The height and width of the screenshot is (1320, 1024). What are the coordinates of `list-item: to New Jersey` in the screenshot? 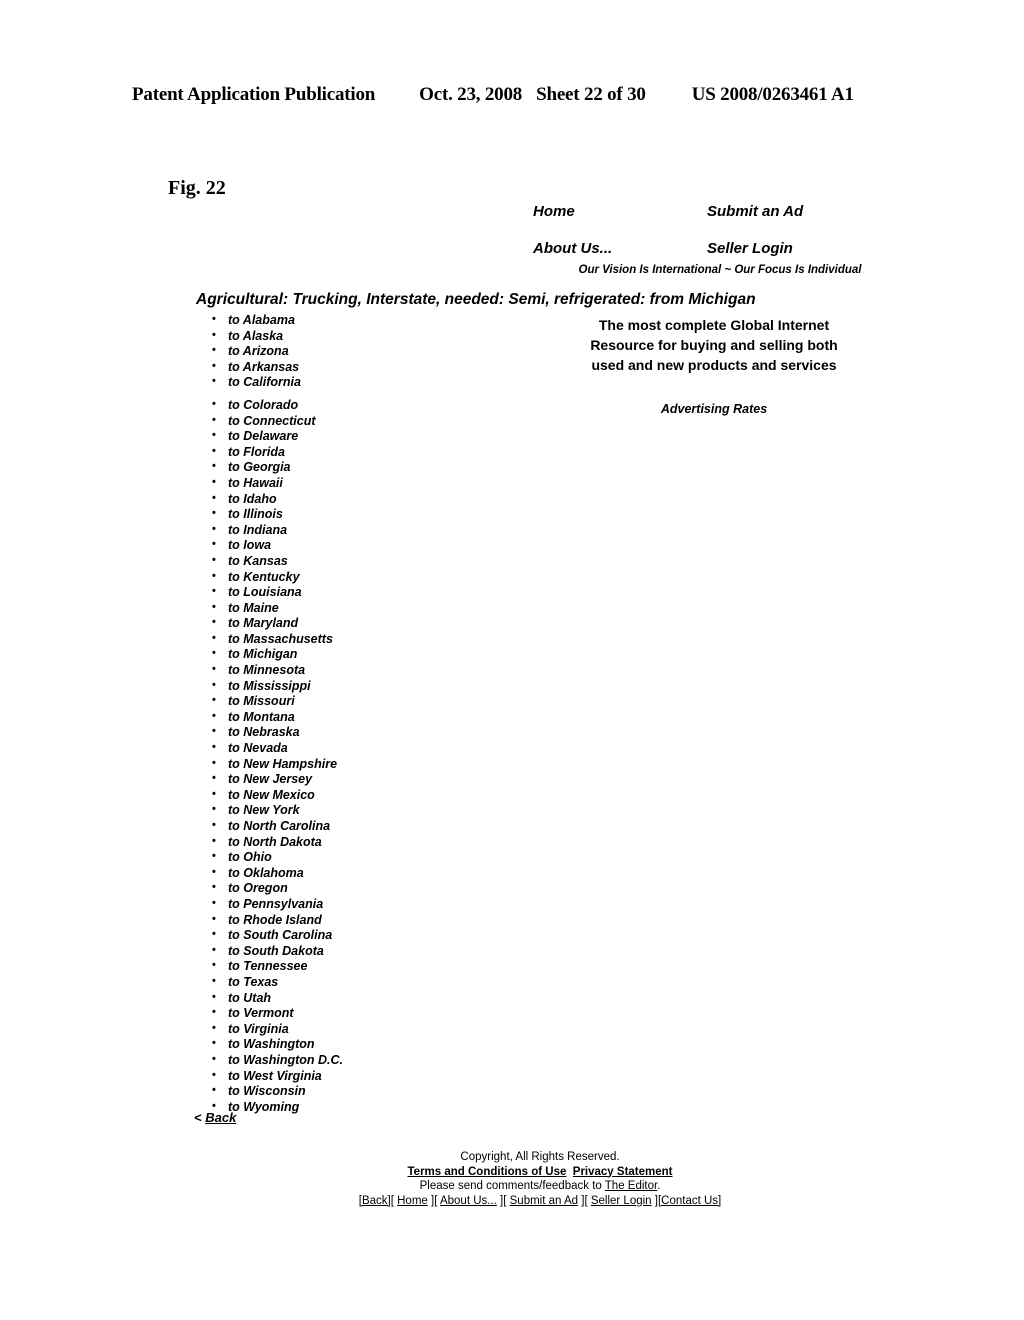 It's located at (340, 779).